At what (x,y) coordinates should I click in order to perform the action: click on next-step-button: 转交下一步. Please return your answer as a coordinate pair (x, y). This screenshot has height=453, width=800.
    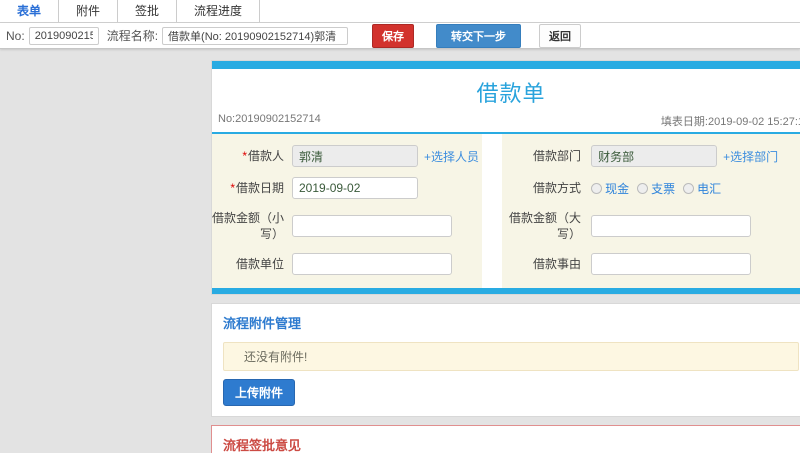
    Looking at the image, I should click on (479, 35).